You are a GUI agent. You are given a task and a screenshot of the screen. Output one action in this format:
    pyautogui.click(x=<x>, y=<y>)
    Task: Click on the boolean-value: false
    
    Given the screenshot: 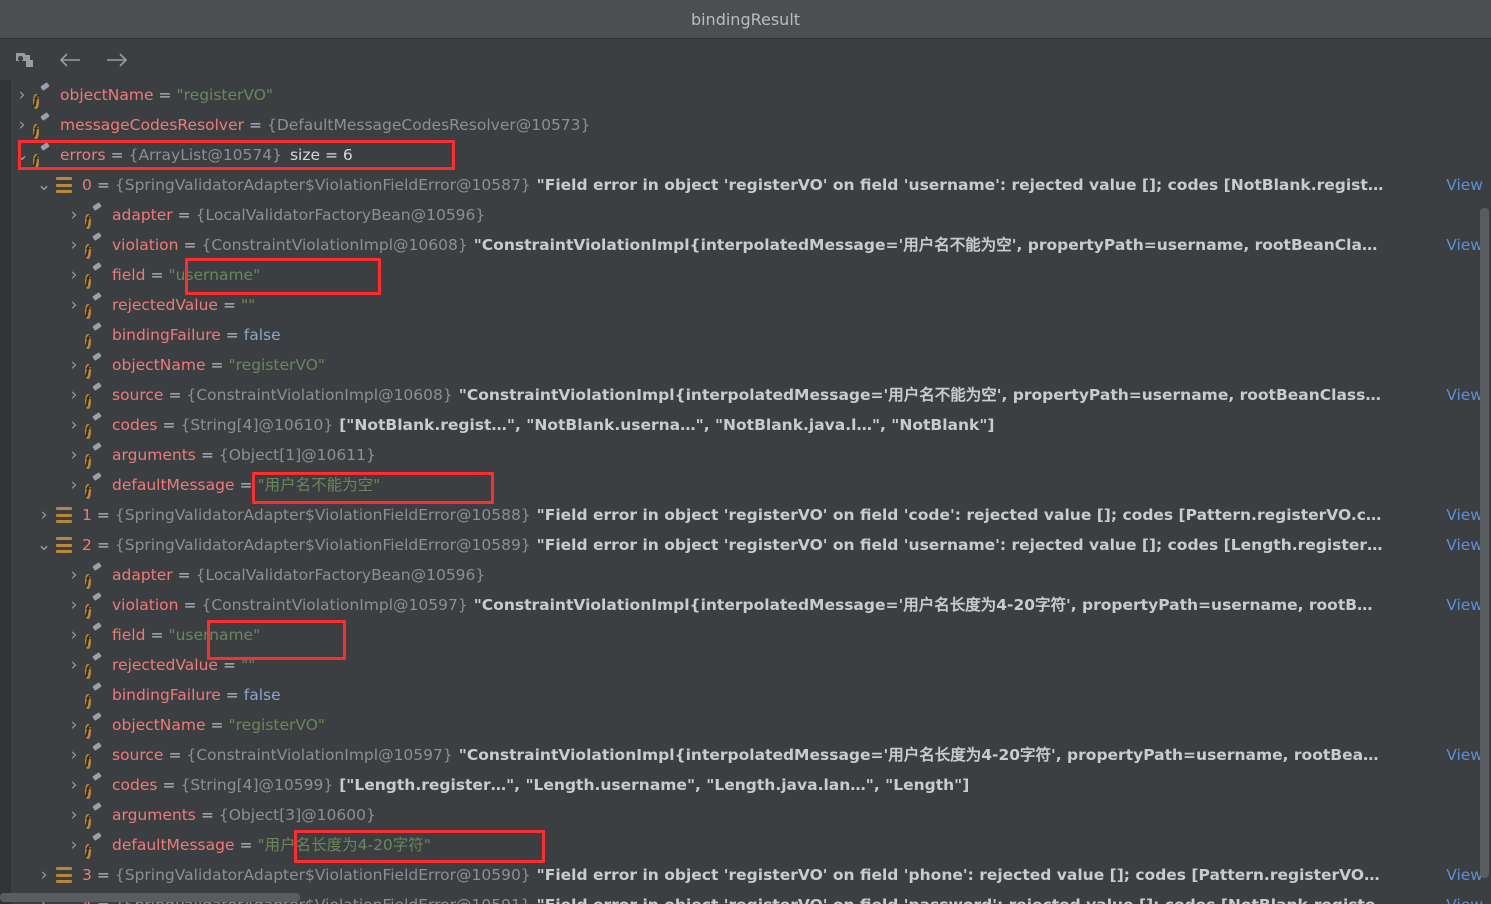 What is the action you would take?
    pyautogui.click(x=262, y=695)
    